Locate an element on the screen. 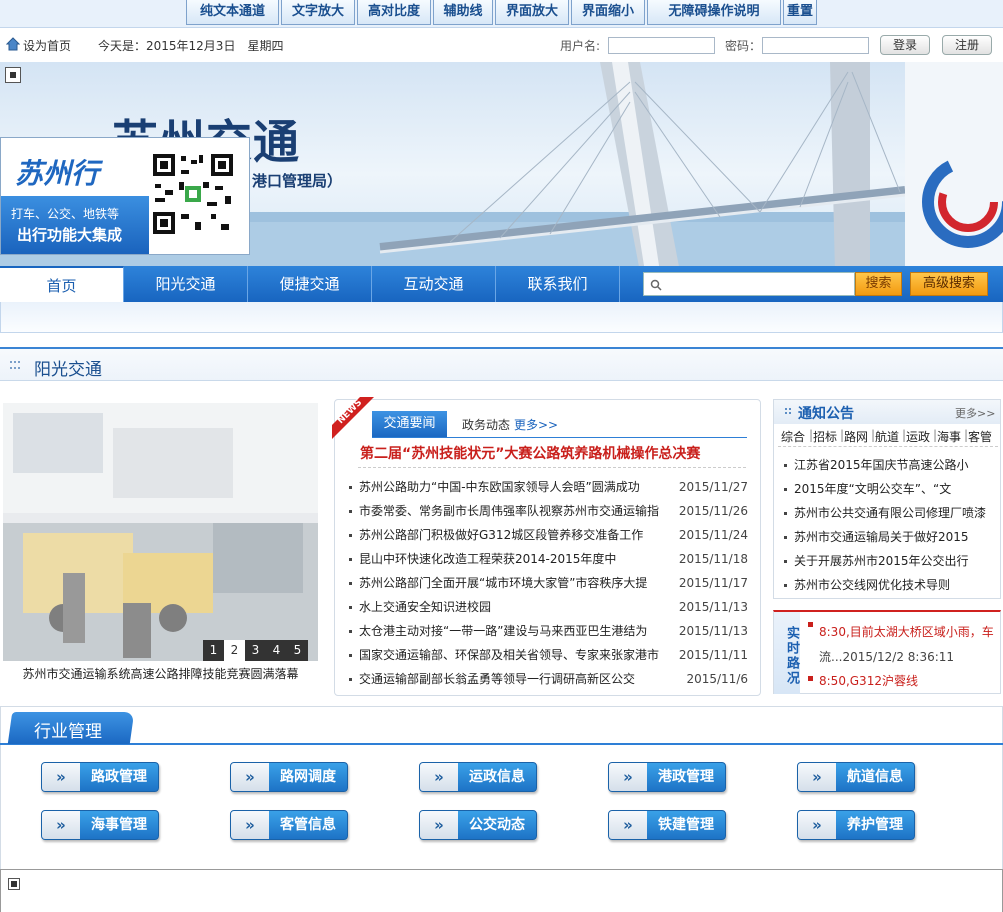 The image size is (1003, 912). news-item: 太仓港主动对接“一带一路”建设与马来西亚巴生港结为 2015/11/13 is located at coordinates (547, 631).